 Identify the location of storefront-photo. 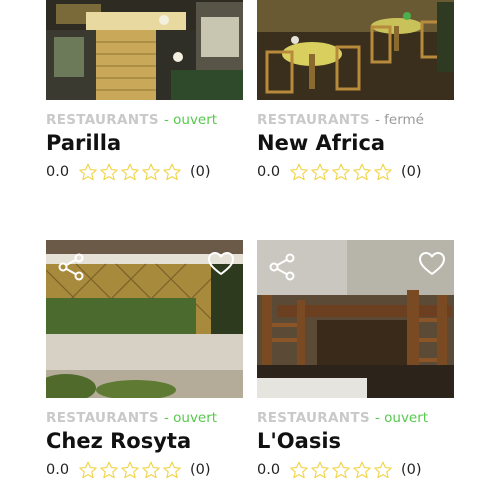
(144, 50).